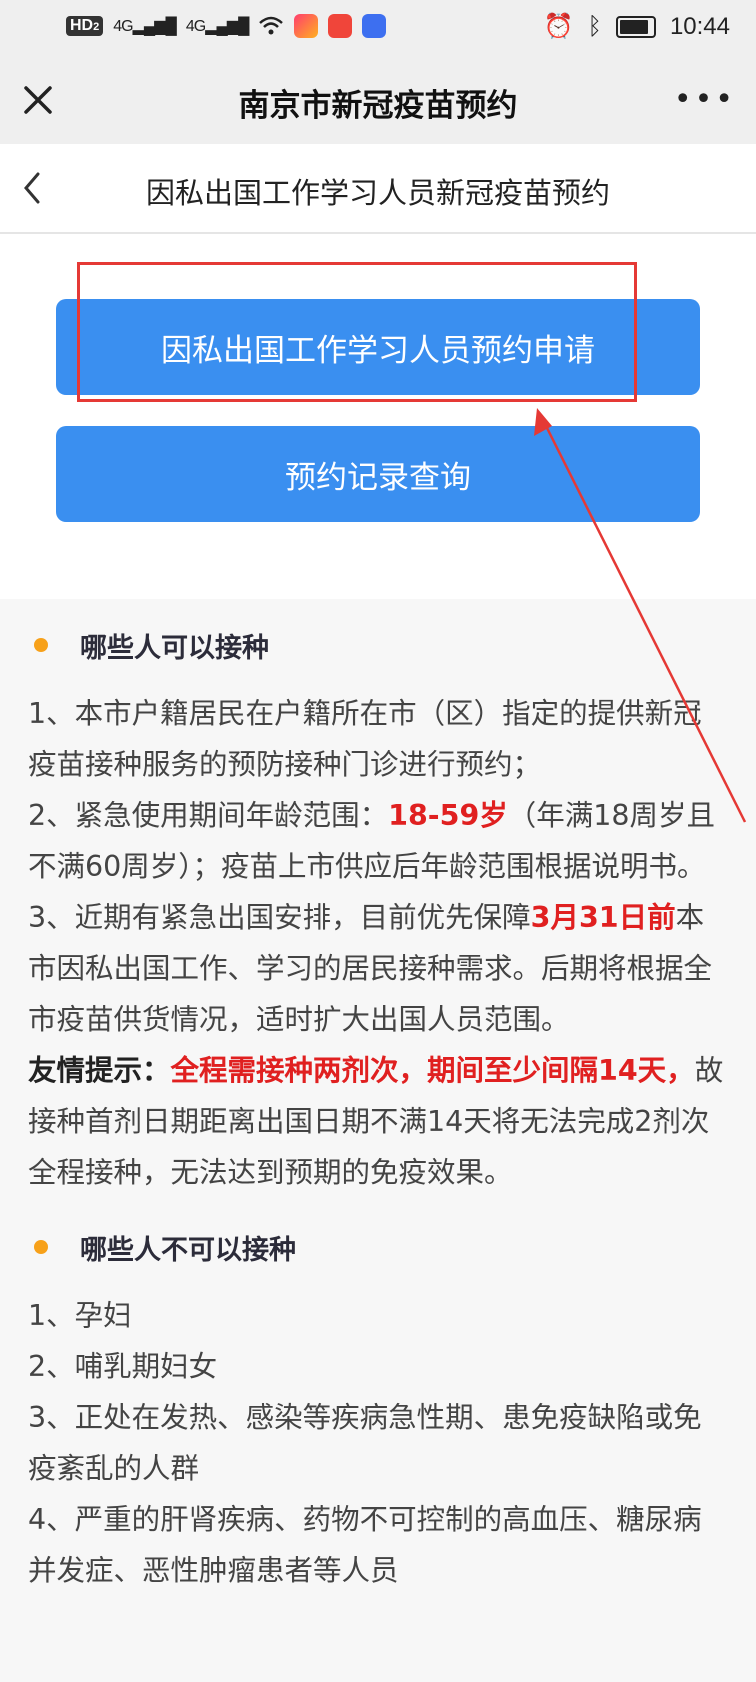 This screenshot has height=1682, width=756. I want to click on sub-header: 因私出国工作学习人员新冠疫苗预约, so click(378, 189).